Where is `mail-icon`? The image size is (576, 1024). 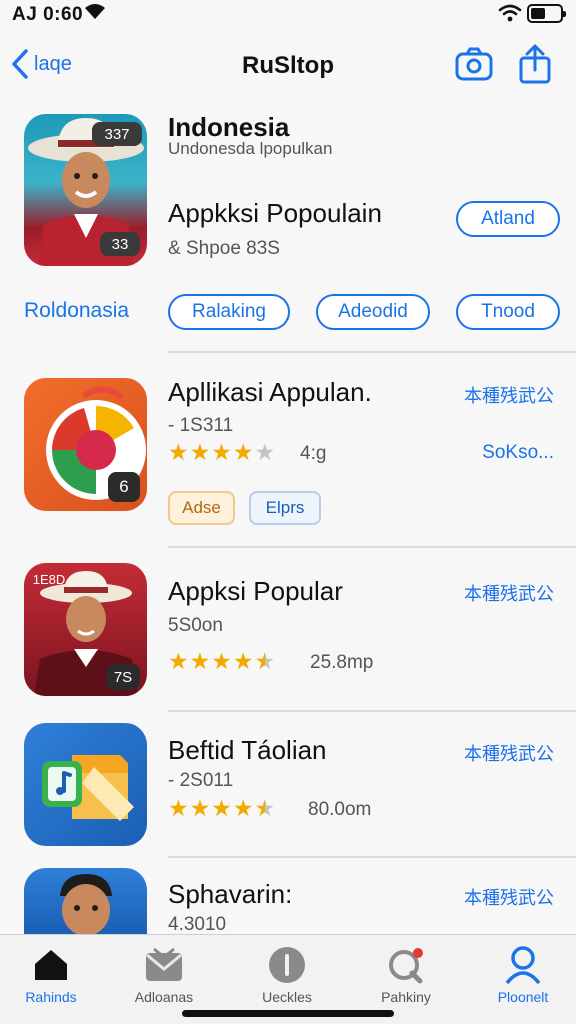
mail-icon is located at coordinates (164, 964).